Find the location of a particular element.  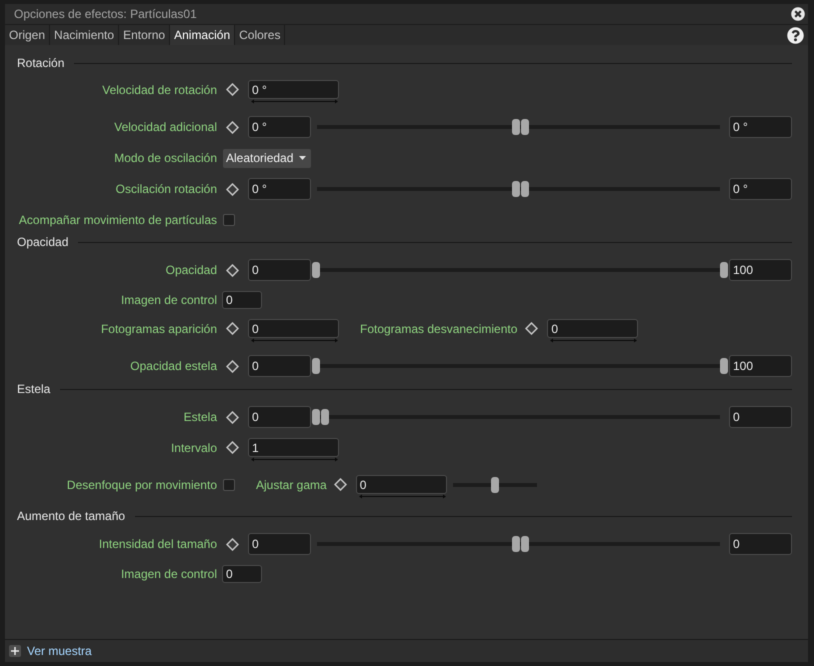

section-title: Estela is located at coordinates (33, 389).